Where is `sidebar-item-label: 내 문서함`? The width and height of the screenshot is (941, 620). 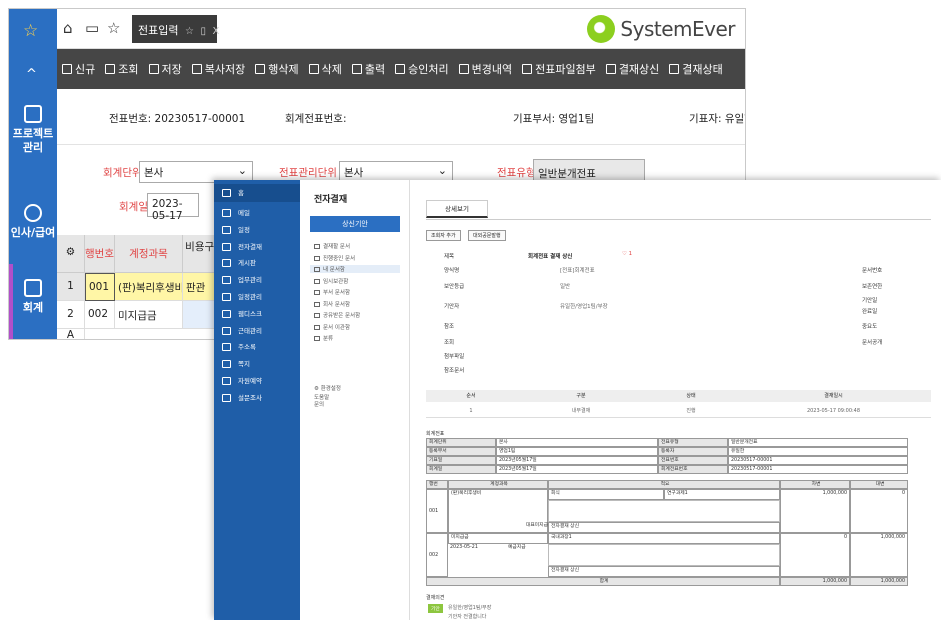 sidebar-item-label: 내 문서함 is located at coordinates (334, 270).